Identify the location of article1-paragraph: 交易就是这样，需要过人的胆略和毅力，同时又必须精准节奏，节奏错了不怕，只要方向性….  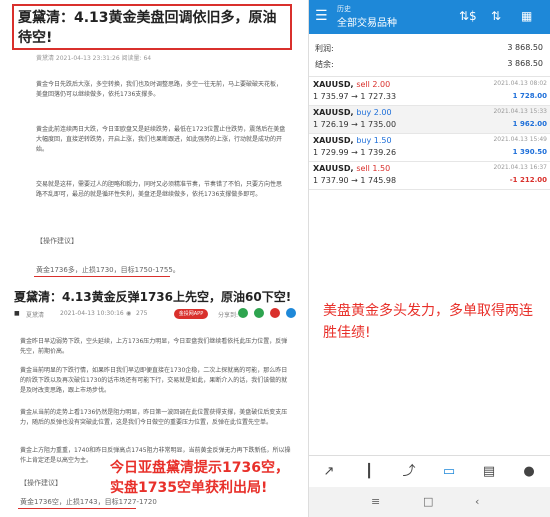
(159, 189).